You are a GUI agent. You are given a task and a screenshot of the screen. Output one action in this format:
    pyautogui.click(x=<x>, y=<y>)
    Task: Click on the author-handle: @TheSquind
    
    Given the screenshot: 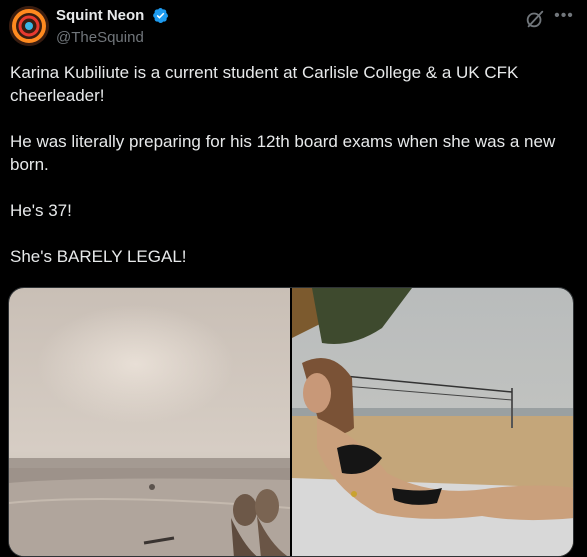 What is the action you would take?
    pyautogui.click(x=112, y=37)
    